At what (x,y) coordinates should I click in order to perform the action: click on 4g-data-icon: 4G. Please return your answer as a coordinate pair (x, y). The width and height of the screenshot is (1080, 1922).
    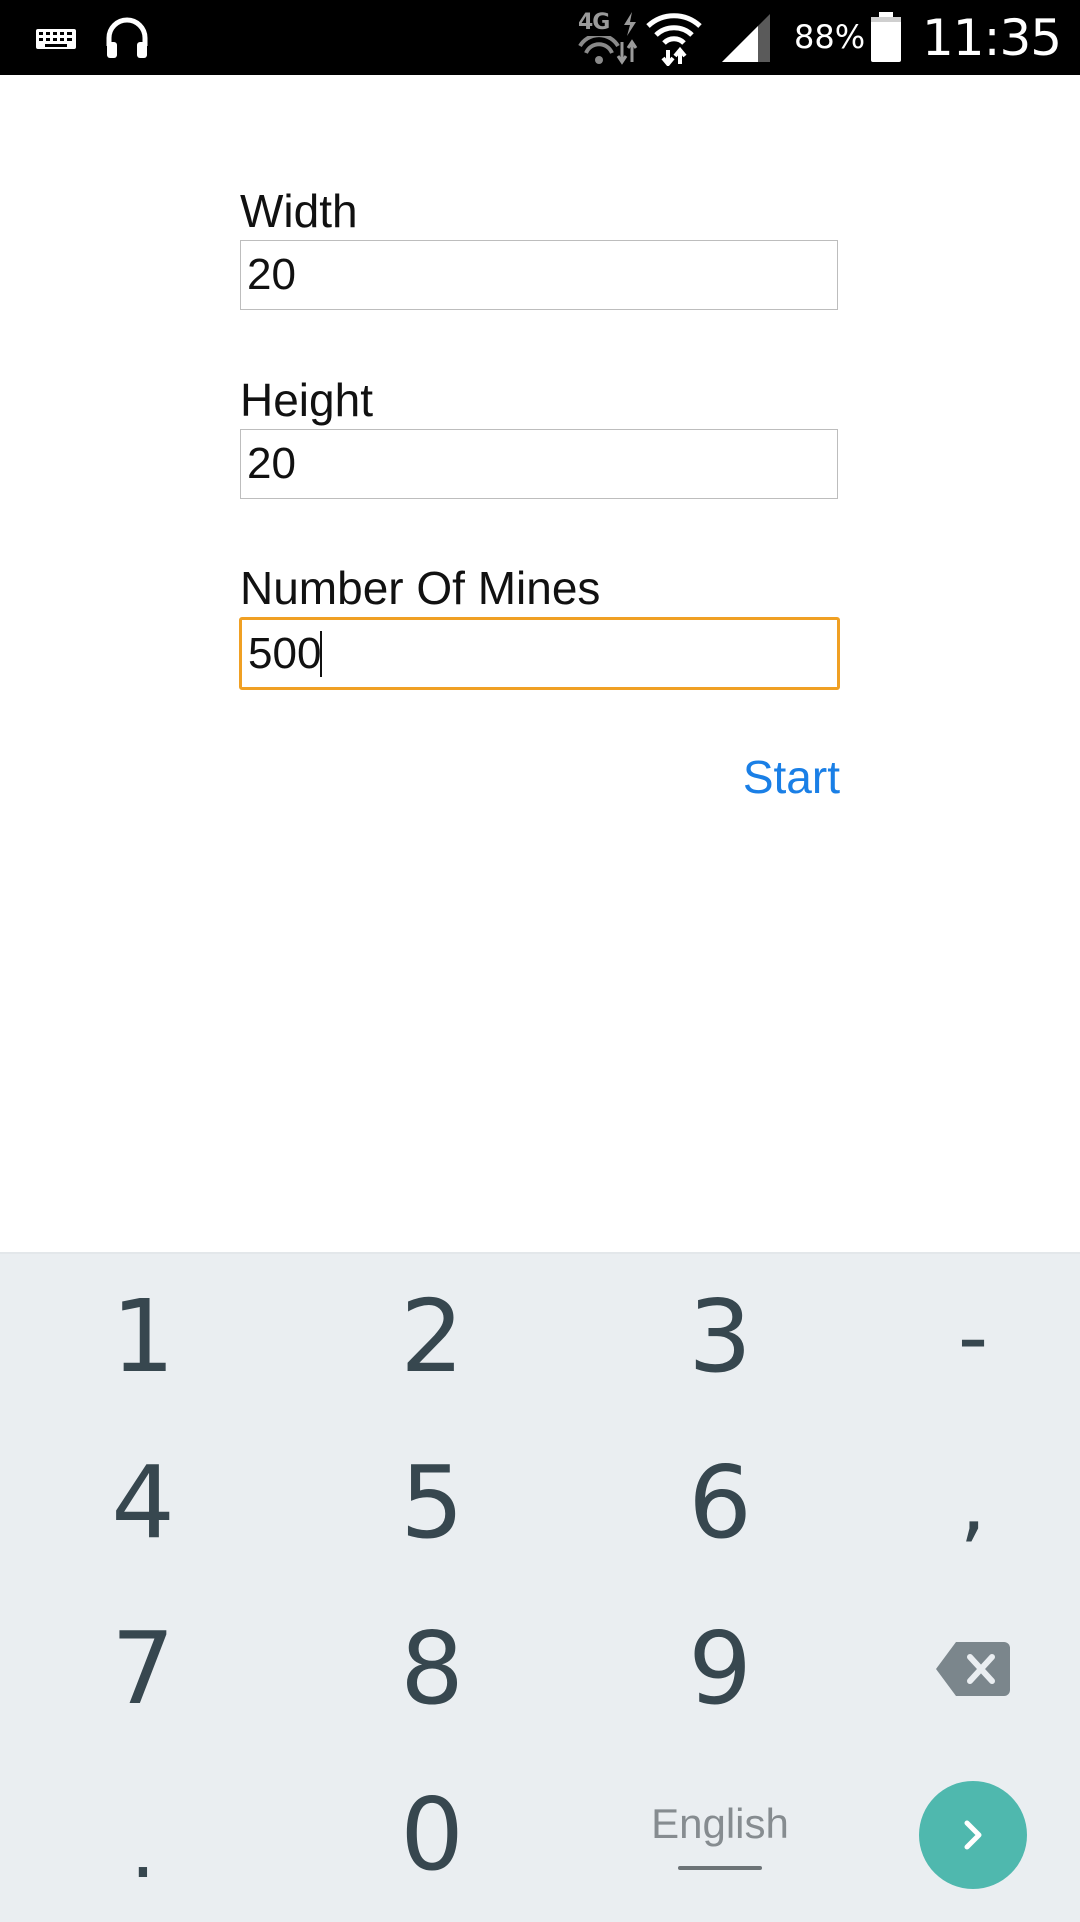
    Looking at the image, I should click on (610, 38).